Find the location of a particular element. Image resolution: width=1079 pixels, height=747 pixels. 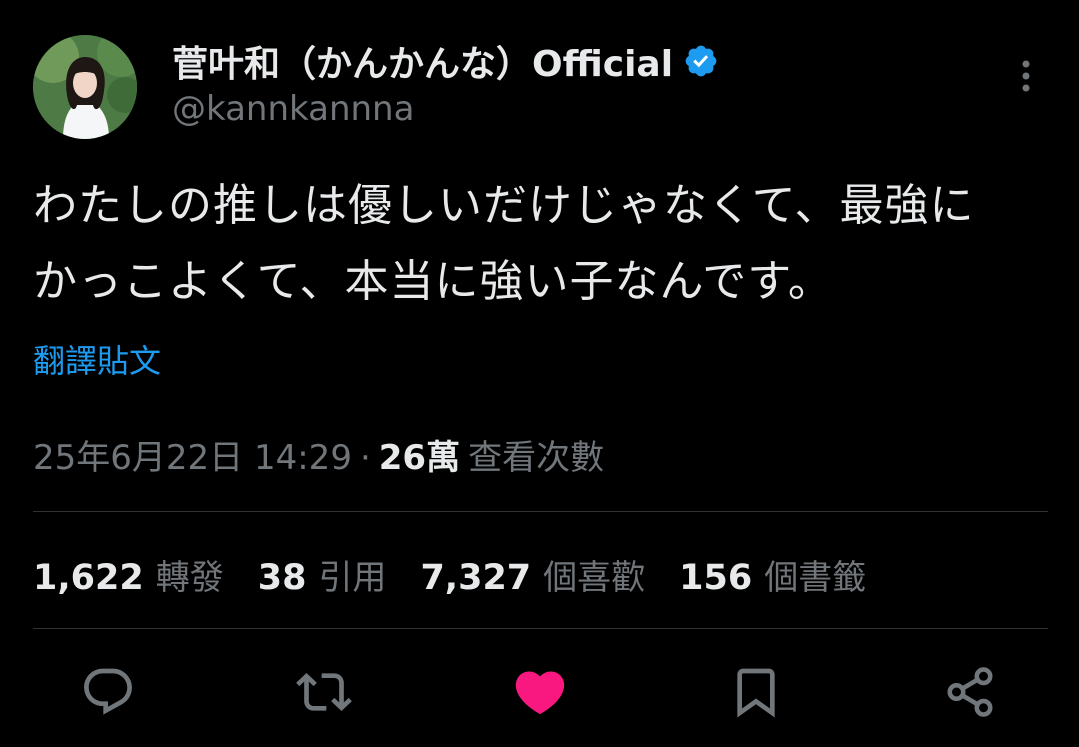

verified-badge-icon is located at coordinates (701, 61).